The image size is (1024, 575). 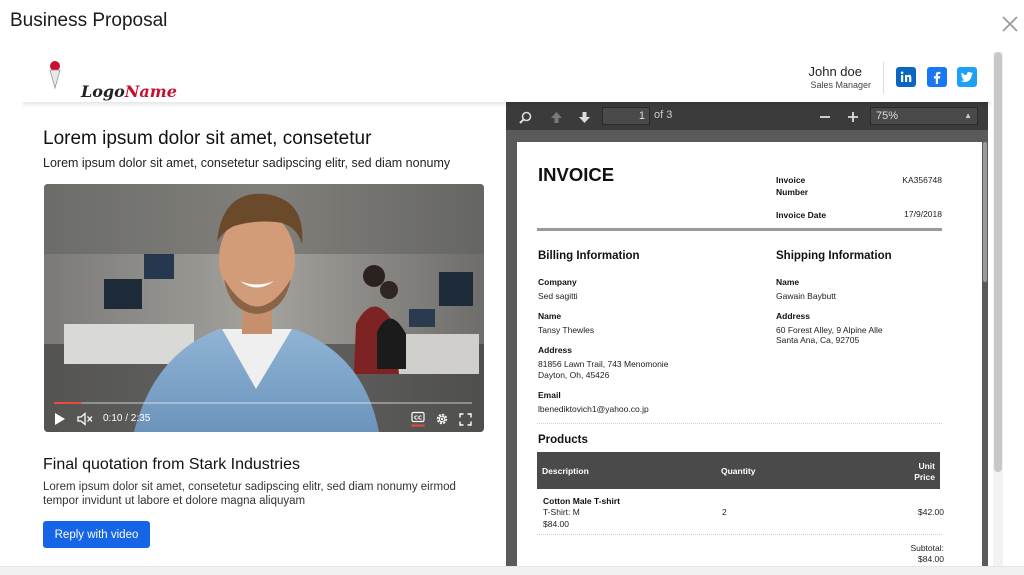 I want to click on billing-address-label: Address, so click(x=555, y=350).